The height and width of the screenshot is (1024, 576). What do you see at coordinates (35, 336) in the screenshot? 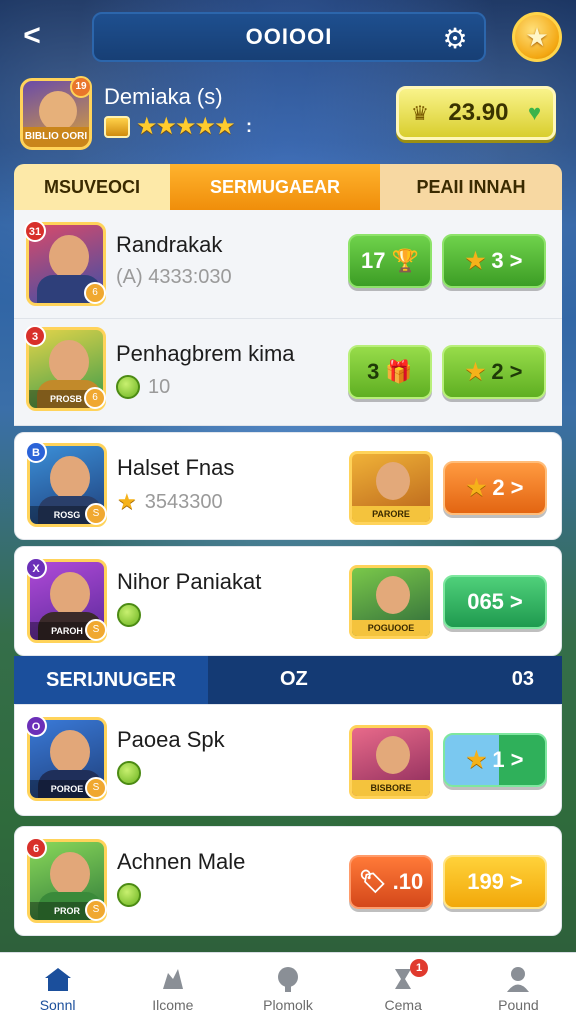
I see `rank-badge: 3` at bounding box center [35, 336].